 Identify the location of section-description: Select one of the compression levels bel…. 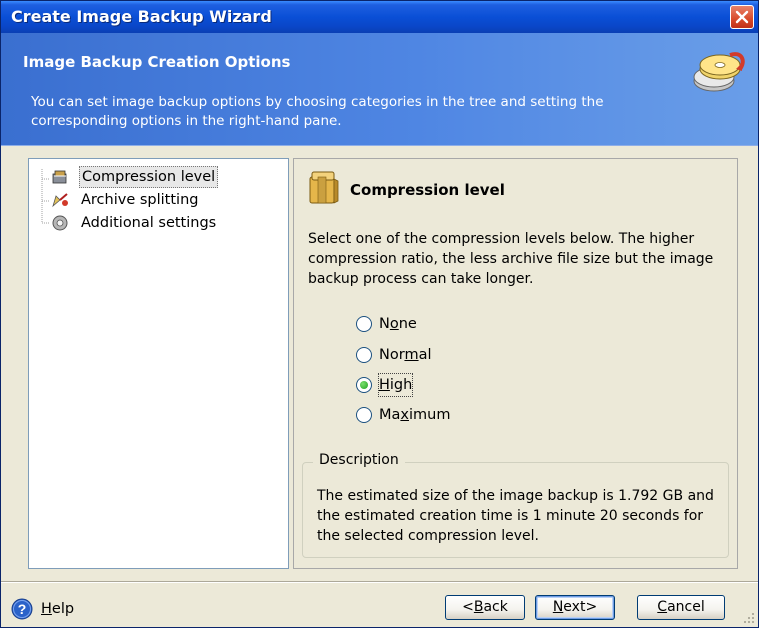
(511, 259).